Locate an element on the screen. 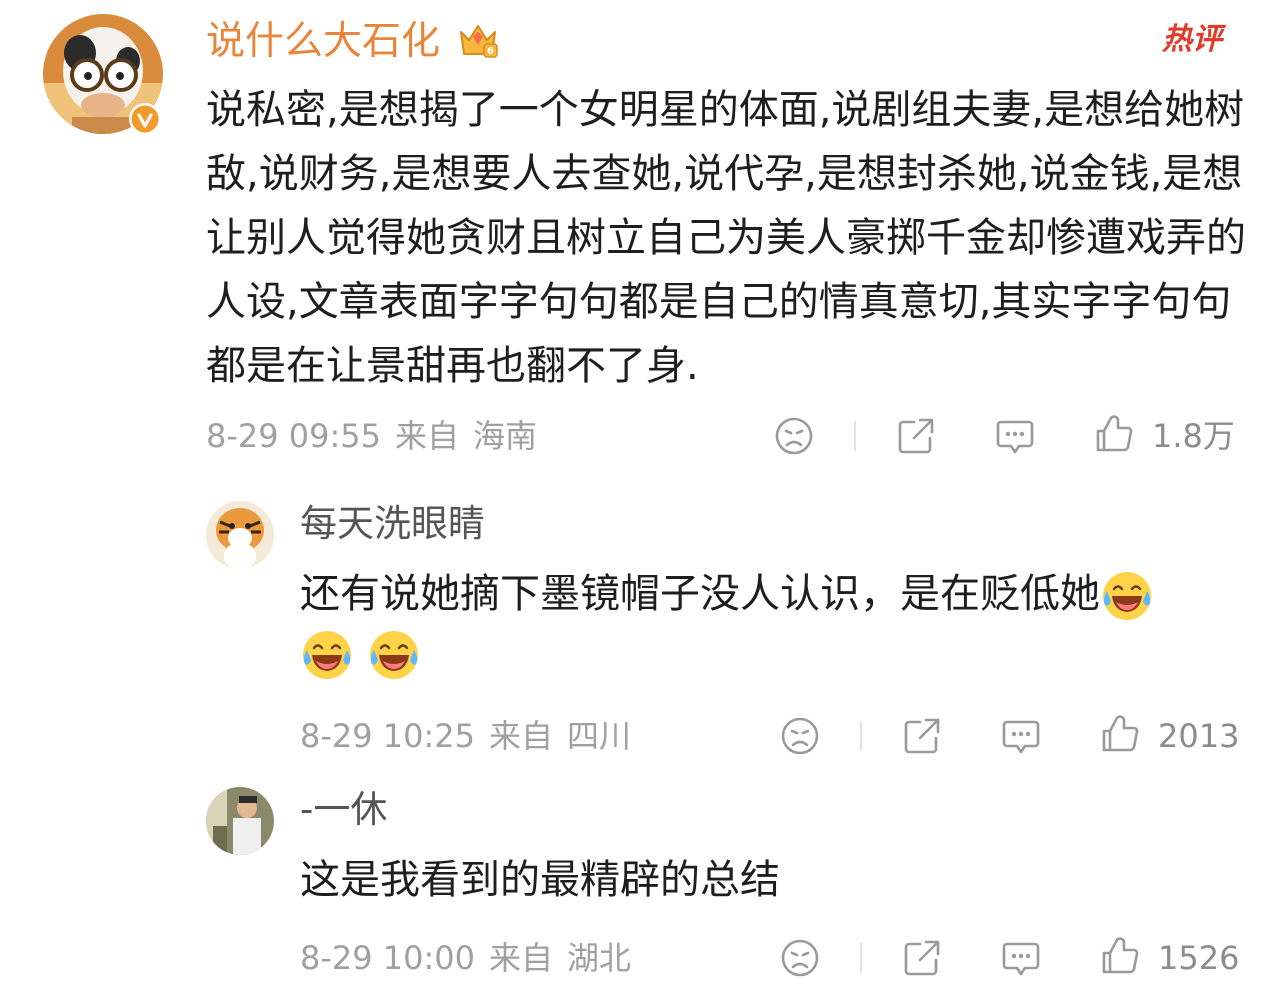 The image size is (1280, 992). reply-text: 还有说她摘下墨镜帽子没人认识，是在贬低她 is located at coordinates (727, 594).